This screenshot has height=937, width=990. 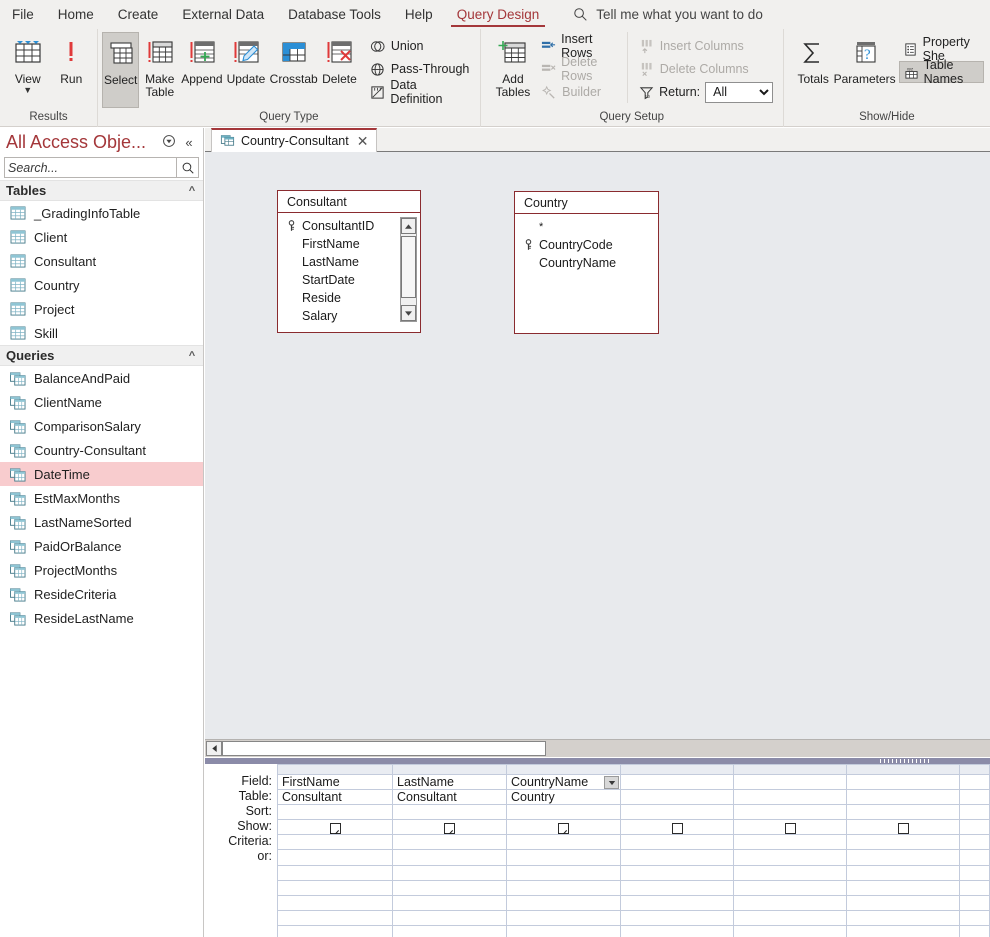 I want to click on nav-item-comparisonsalary: ComparisonSalary, so click(x=101, y=426).